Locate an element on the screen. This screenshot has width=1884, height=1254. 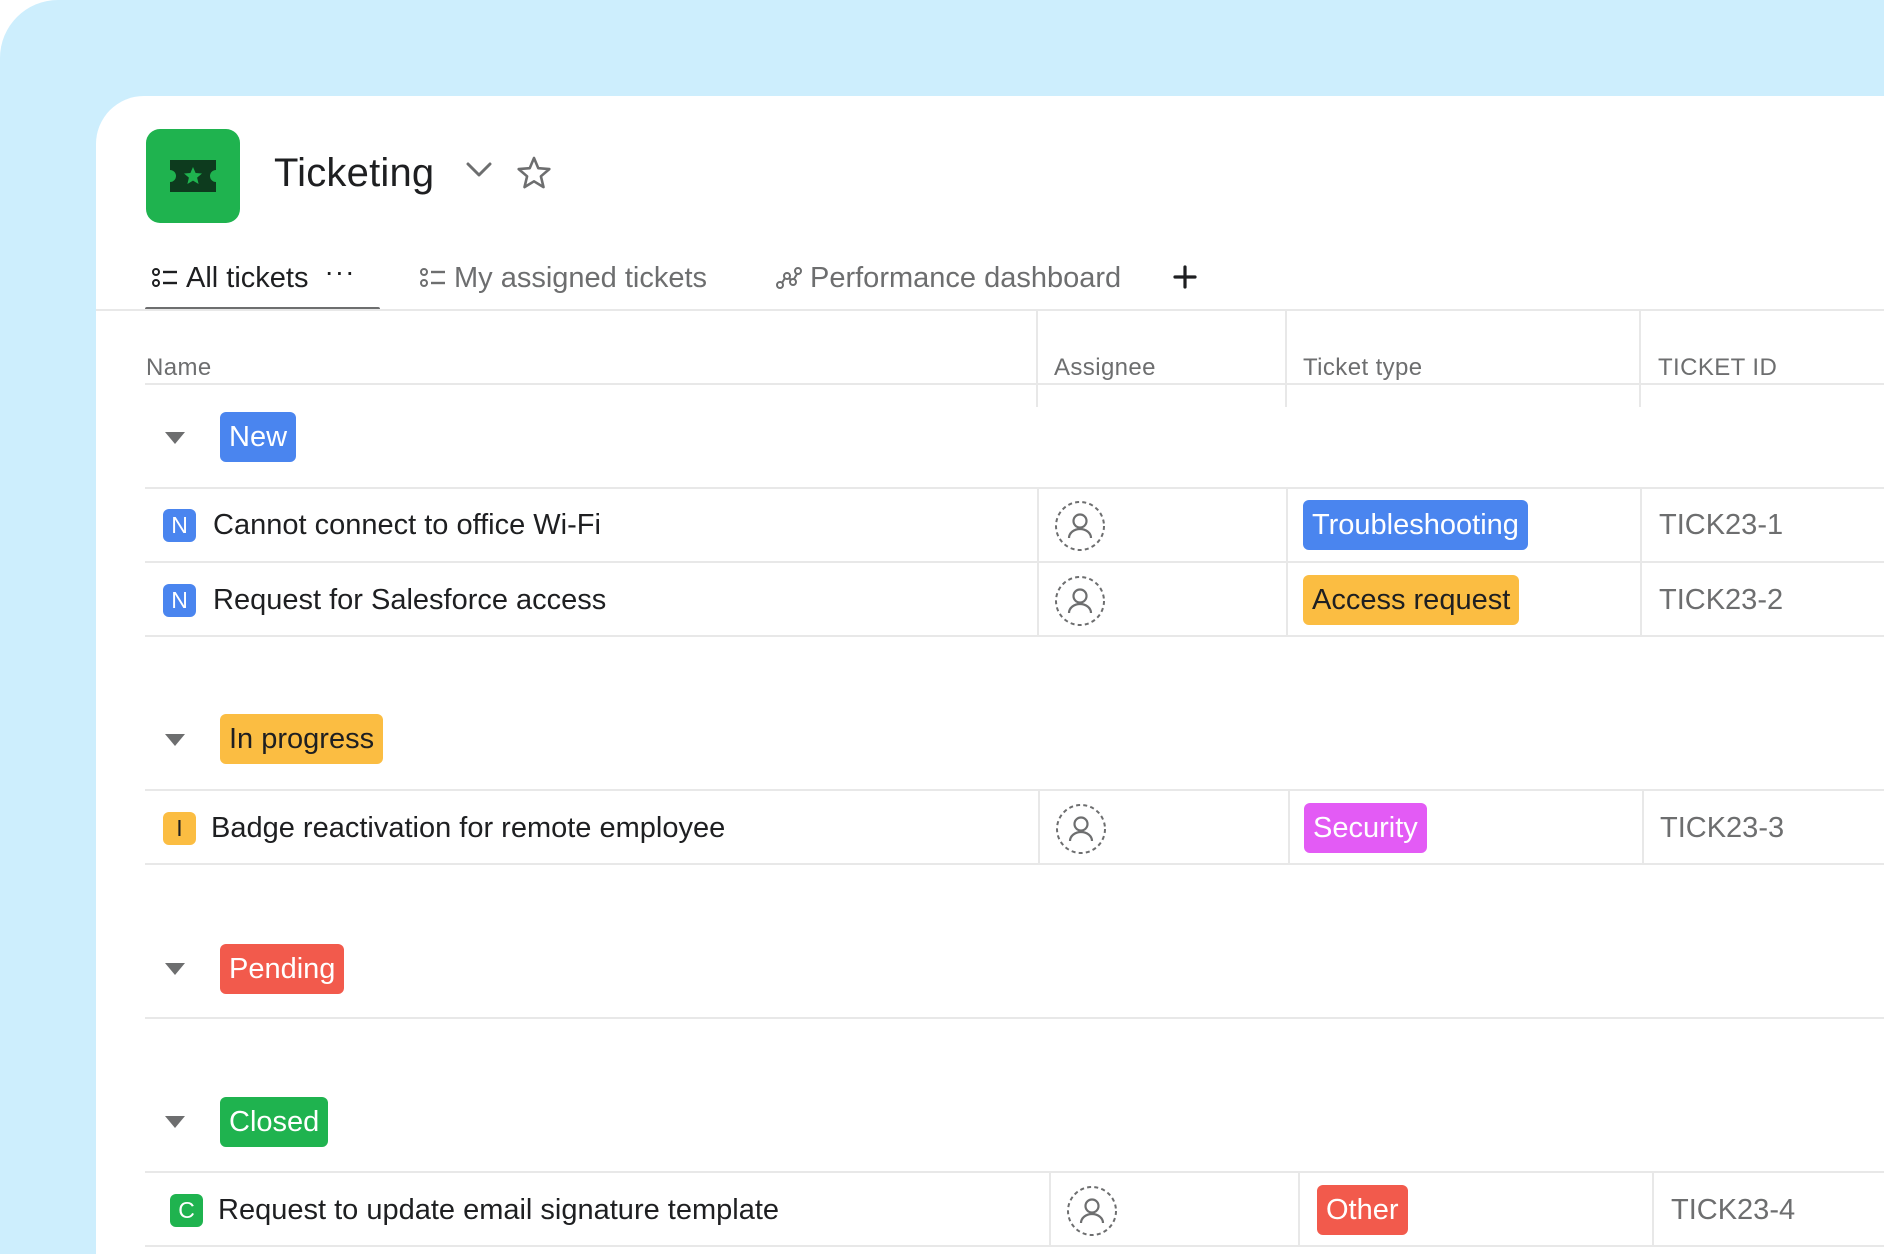
header-divider is located at coordinates (1014, 384).